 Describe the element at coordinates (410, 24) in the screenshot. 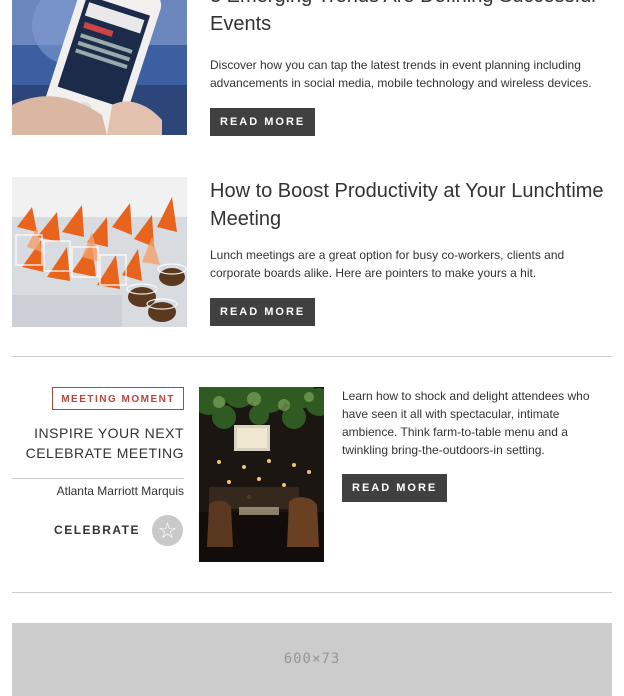

I see `article-title-line: Events` at that location.